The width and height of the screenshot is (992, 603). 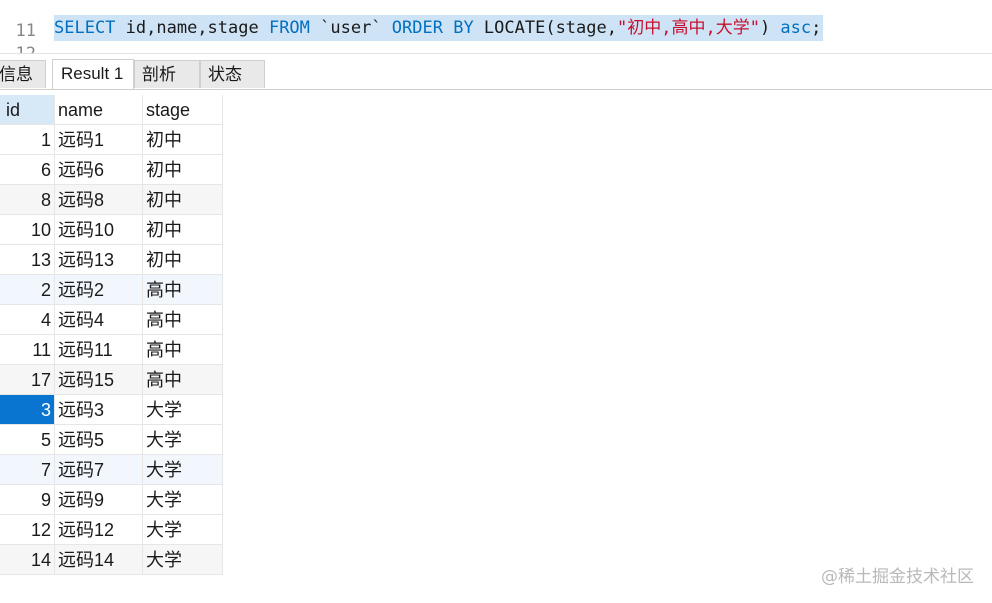 What do you see at coordinates (99, 290) in the screenshot?
I see `cell-name: 远码2` at bounding box center [99, 290].